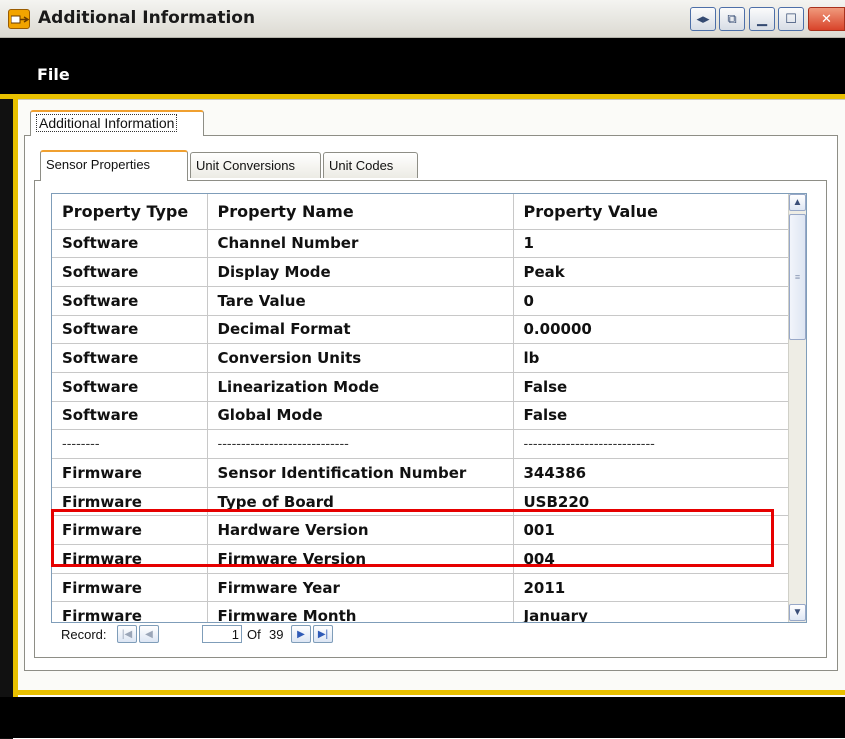 This screenshot has height=739, width=845. I want to click on table-row: Software Tare Value 0, so click(421, 301).